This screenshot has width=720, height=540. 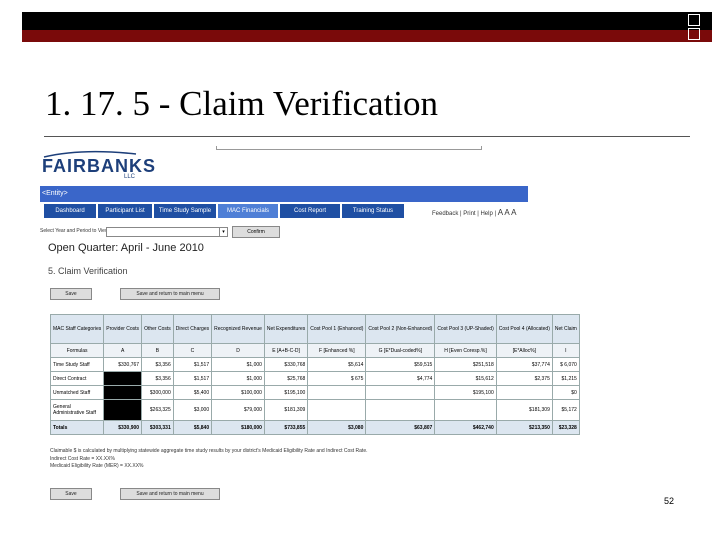 I want to click on header-links: Feedback | Print | Help | A A A, so click(x=474, y=212).